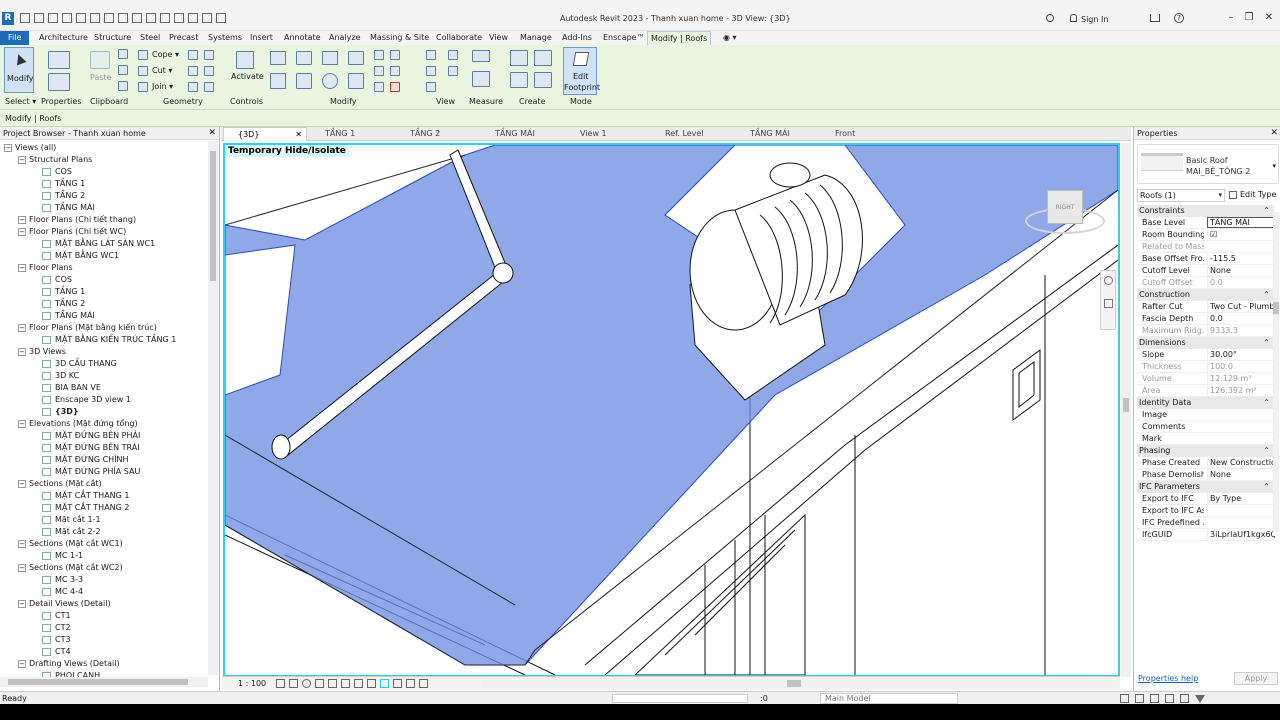  What do you see at coordinates (137, 18) in the screenshot?
I see `tag-icon` at bounding box center [137, 18].